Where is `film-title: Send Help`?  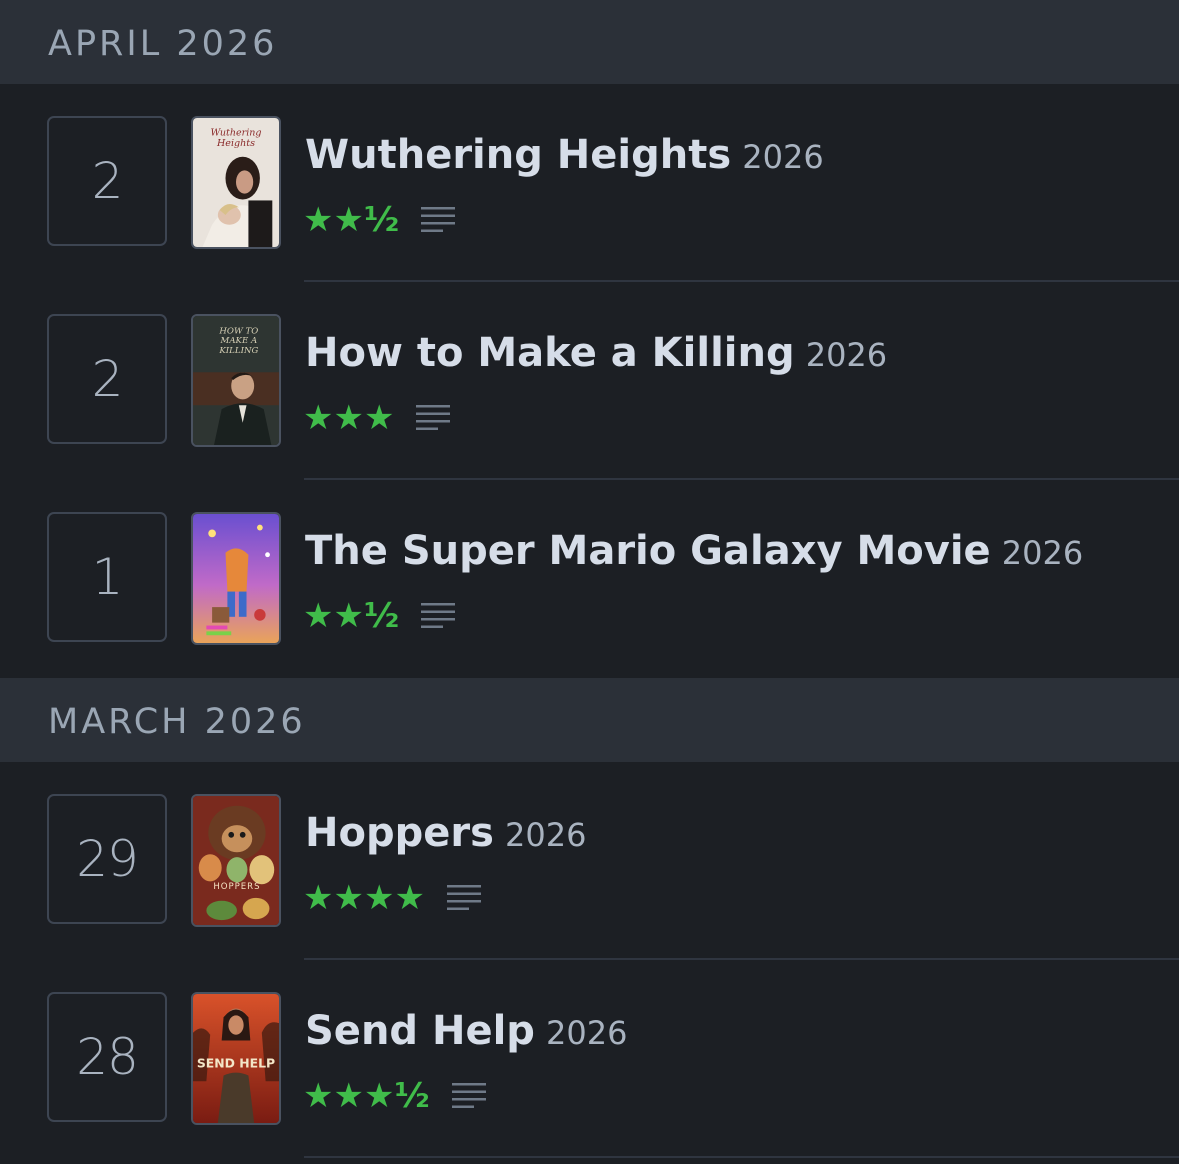 film-title: Send Help is located at coordinates (420, 1031).